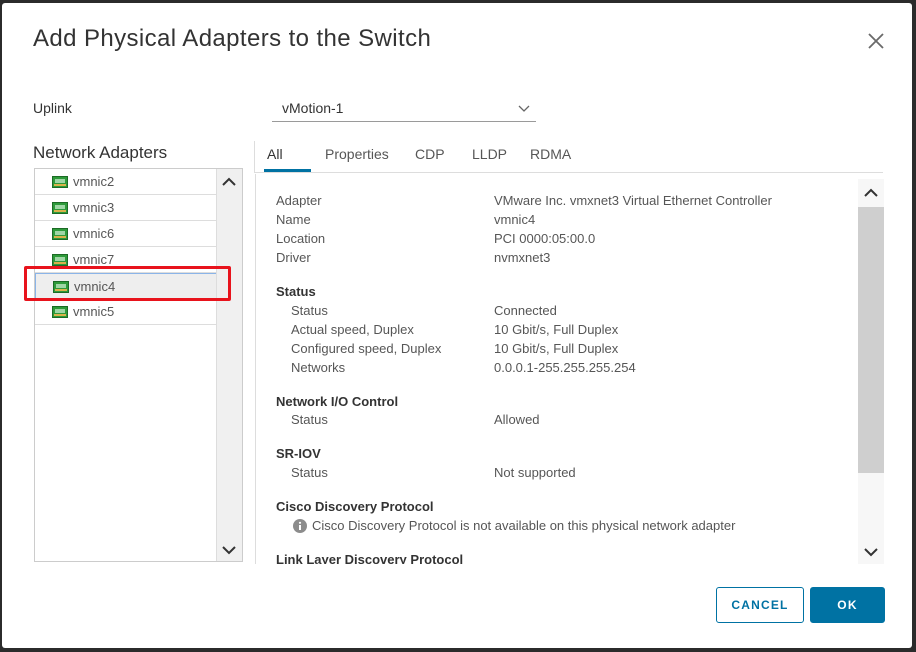 Image resolution: width=916 pixels, height=652 pixels. Describe the element at coordinates (94, 181) in the screenshot. I see `list-item-label: vmnic2` at that location.